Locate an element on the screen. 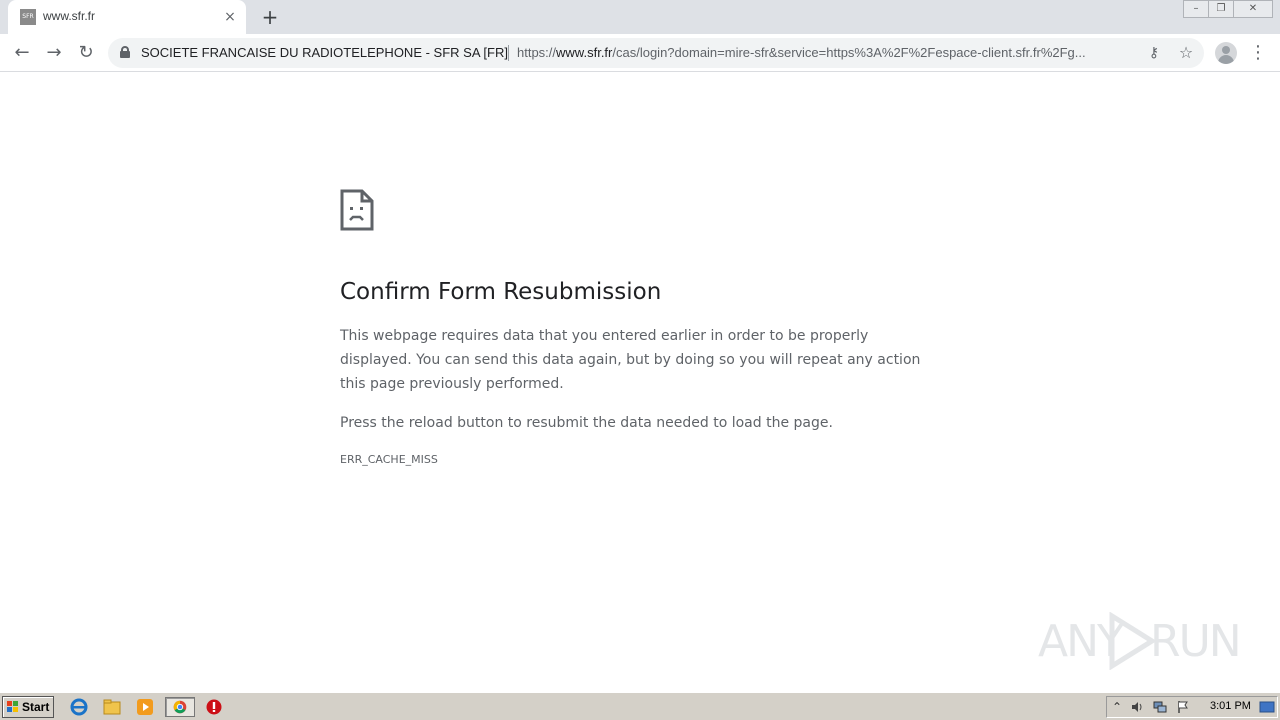  error-title: Confirm Form Resubmission is located at coordinates (501, 292).